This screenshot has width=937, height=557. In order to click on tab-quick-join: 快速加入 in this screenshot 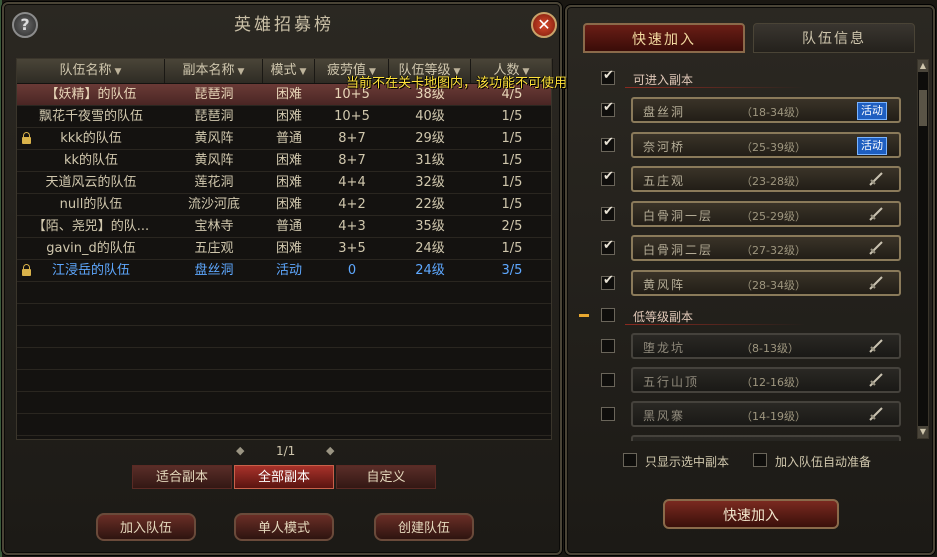, I will do `click(664, 38)`.